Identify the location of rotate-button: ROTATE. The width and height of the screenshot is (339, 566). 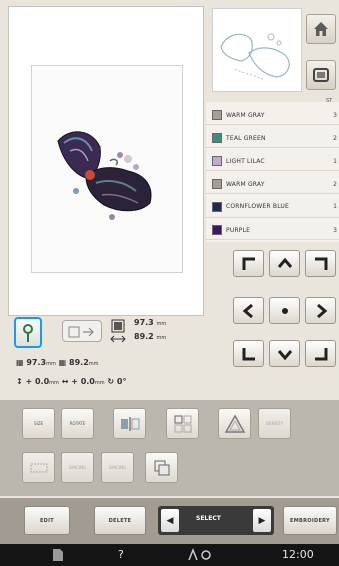
(77, 423).